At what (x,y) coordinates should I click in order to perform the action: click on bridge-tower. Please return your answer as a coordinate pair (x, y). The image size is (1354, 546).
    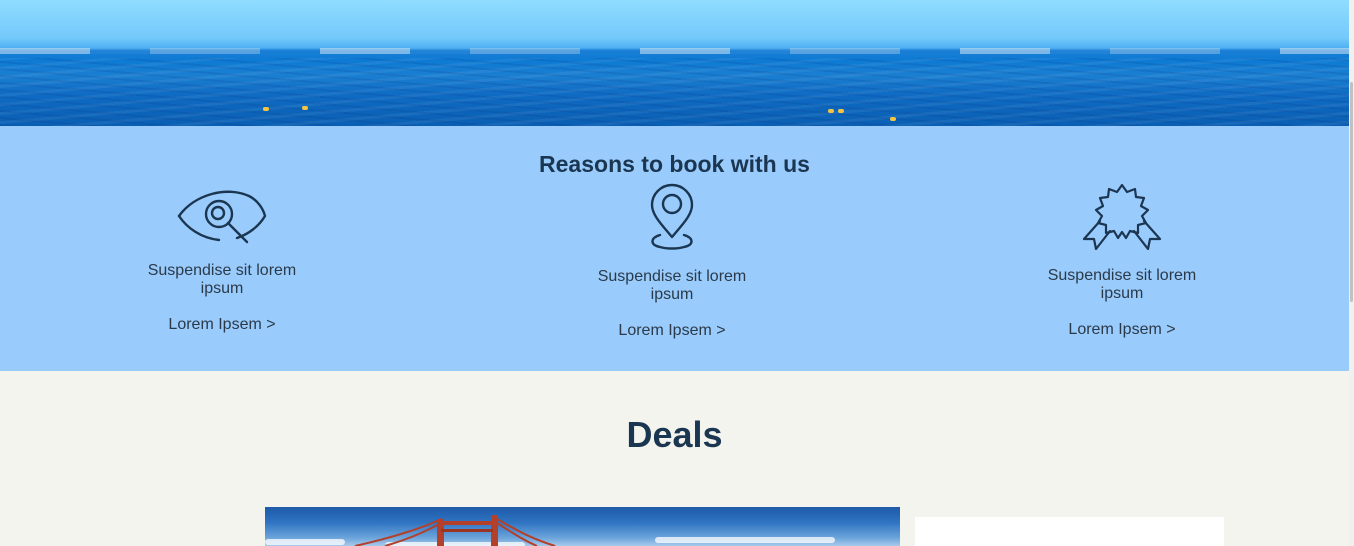
    Looking at the image, I should click on (455, 530).